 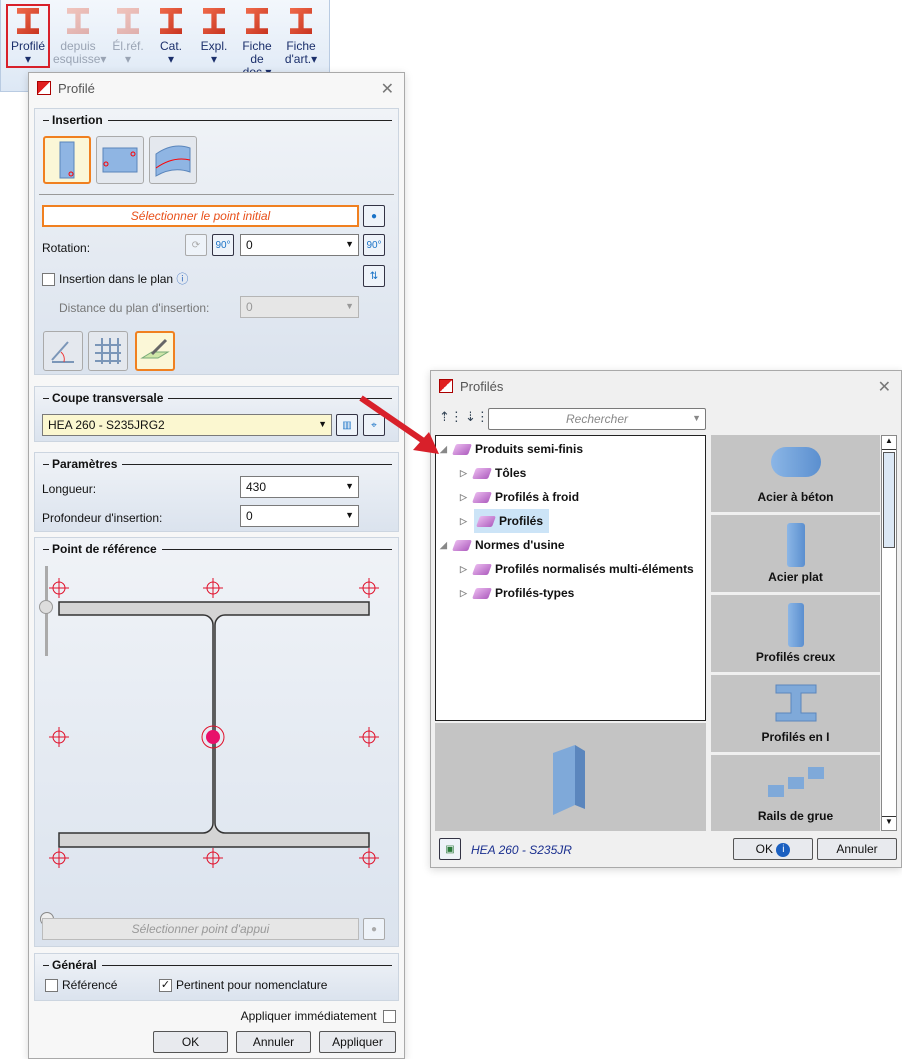 I want to click on tree-item: ▷ Tôles, so click(x=493, y=473).